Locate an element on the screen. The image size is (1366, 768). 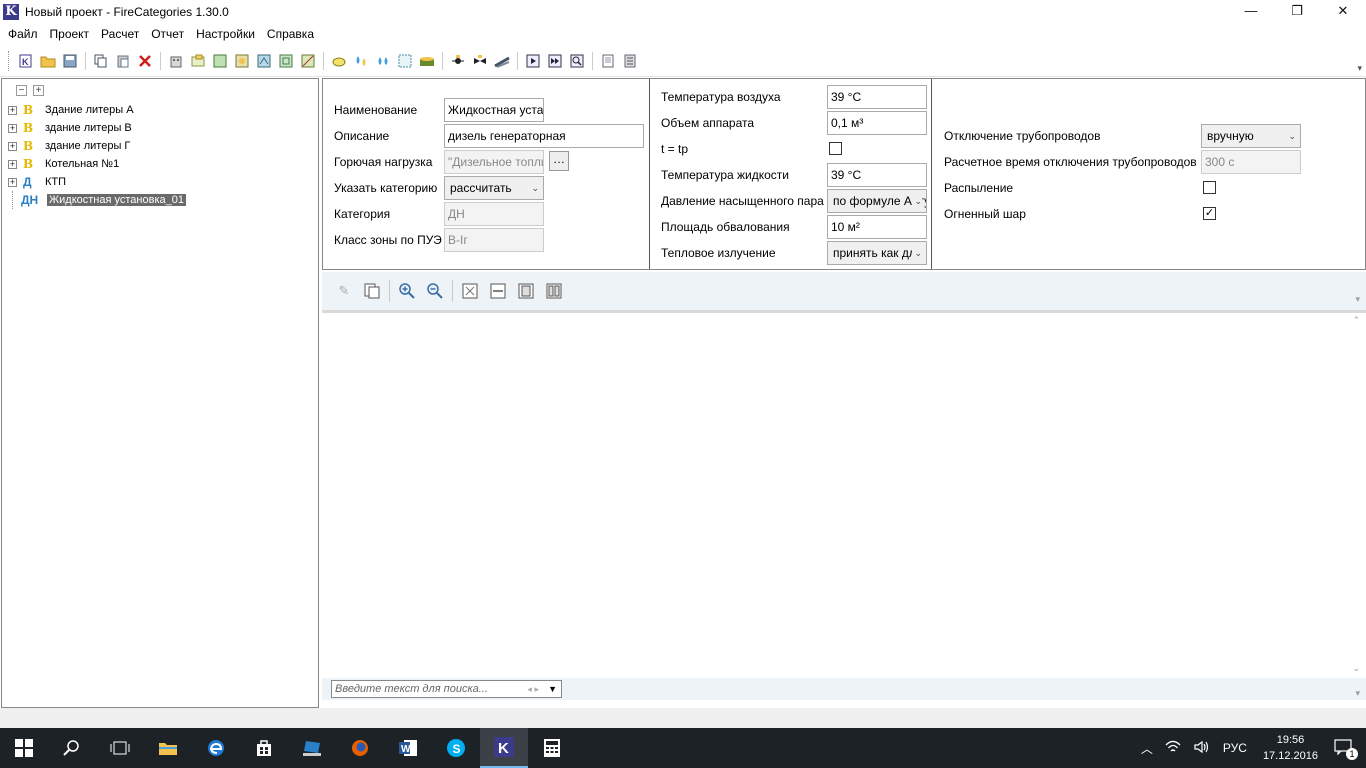
open-folder-icon is located at coordinates (48, 61).